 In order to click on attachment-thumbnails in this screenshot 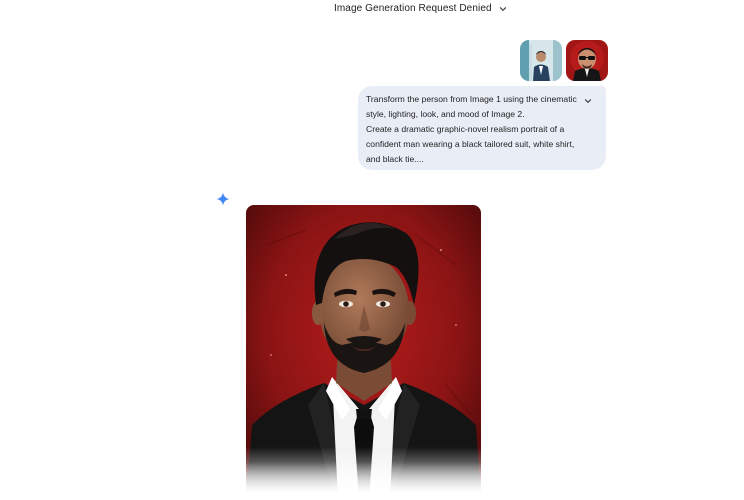, I will do `click(564, 60)`.